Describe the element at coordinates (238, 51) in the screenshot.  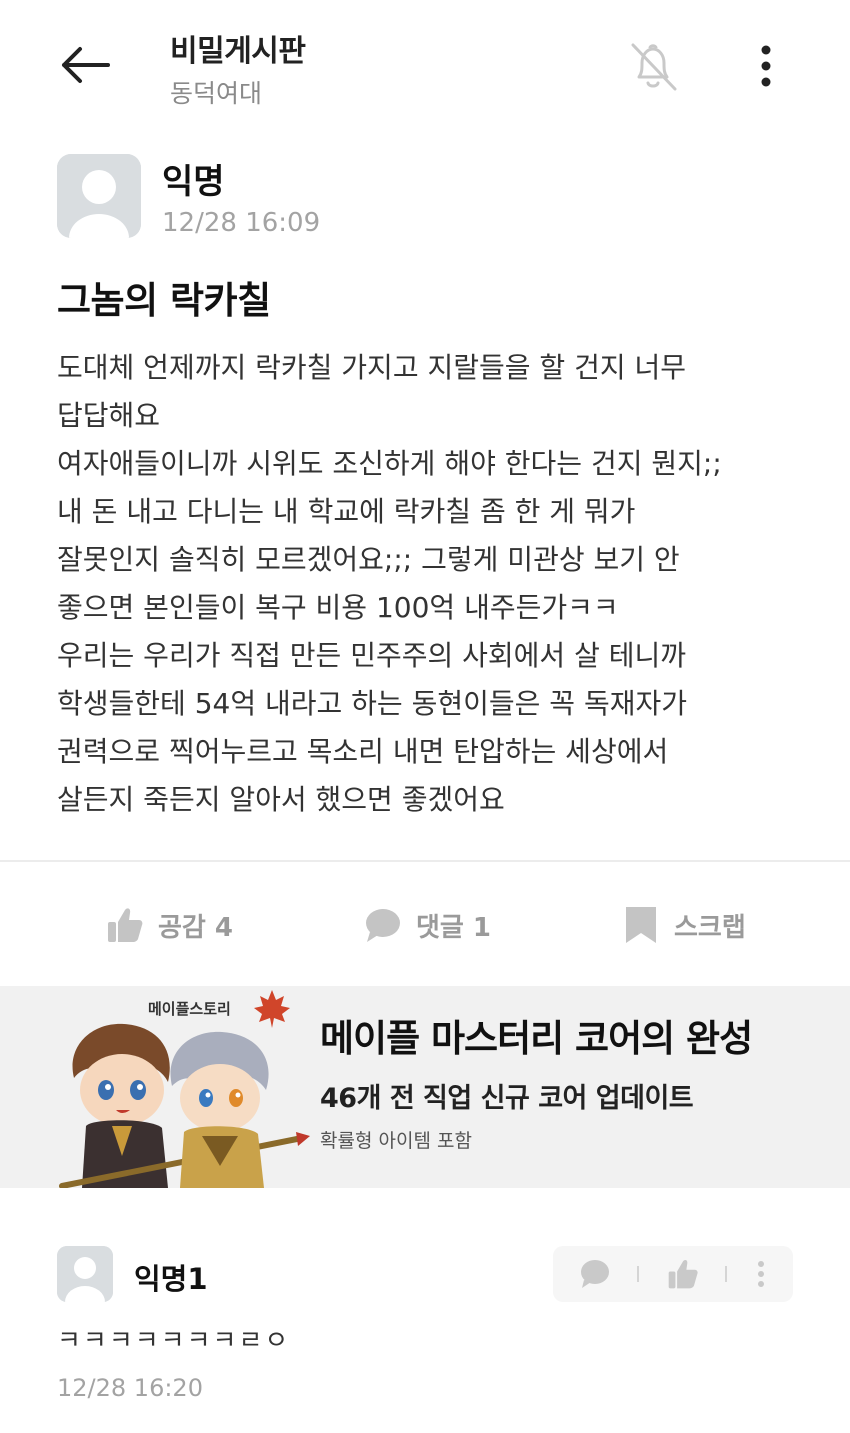
I see `board-title: 비밀게시판` at that location.